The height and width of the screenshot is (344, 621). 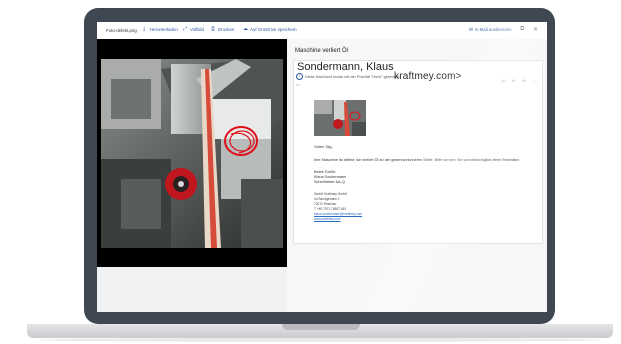 I want to click on cloud-icon: ☁, so click(x=245, y=29).